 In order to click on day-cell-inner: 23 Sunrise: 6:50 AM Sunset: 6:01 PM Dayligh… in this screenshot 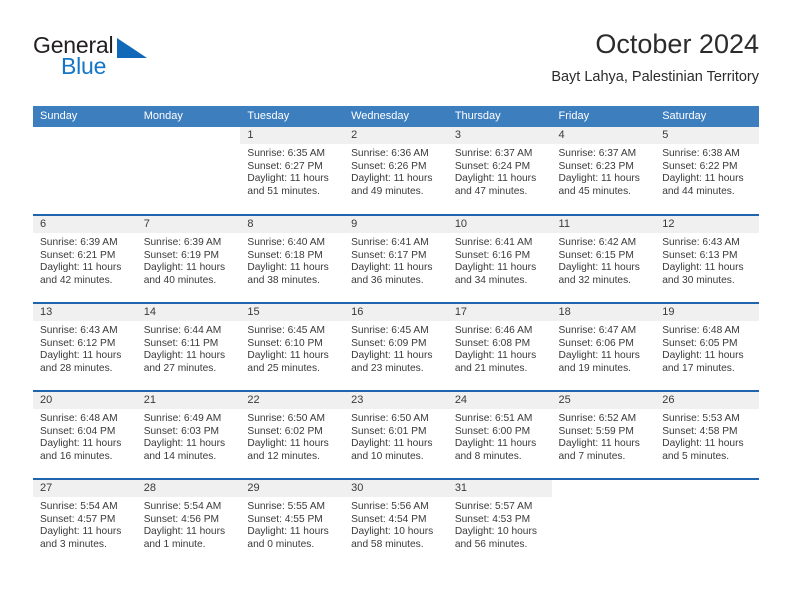, I will do `click(396, 435)`.